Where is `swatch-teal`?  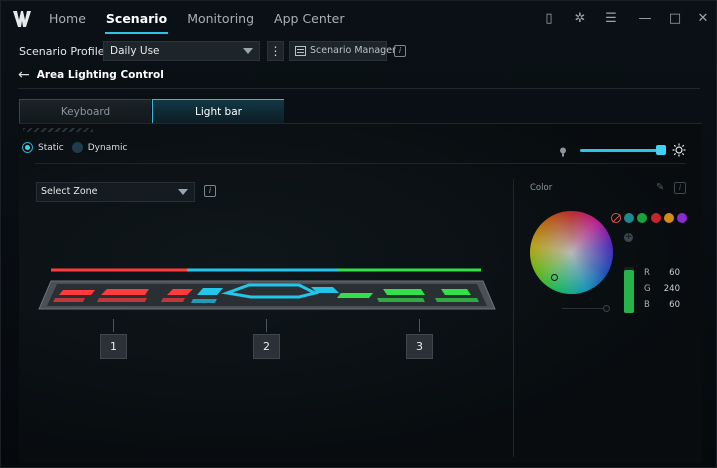 swatch-teal is located at coordinates (629, 218).